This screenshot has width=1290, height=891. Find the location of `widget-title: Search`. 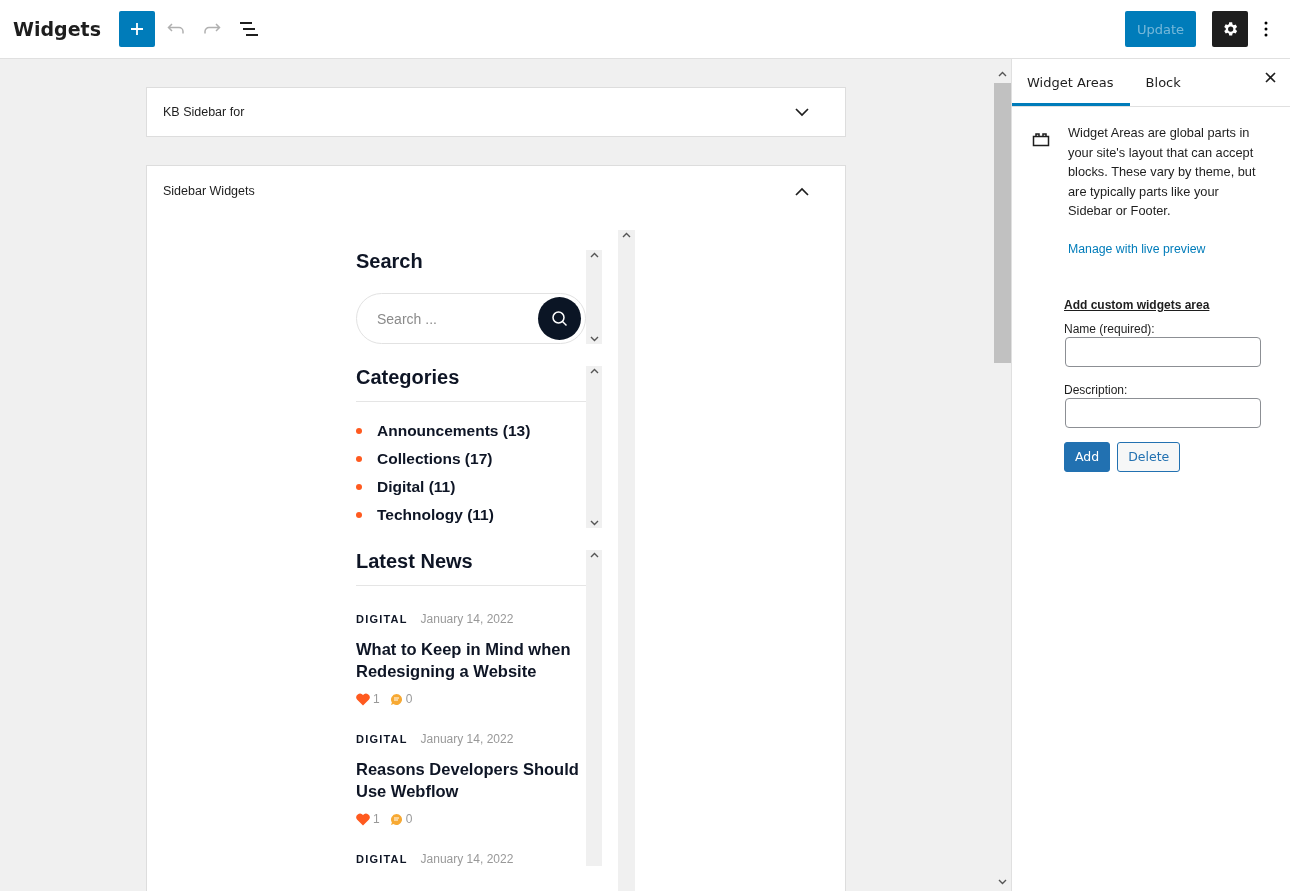

widget-title: Search is located at coordinates (390, 262).